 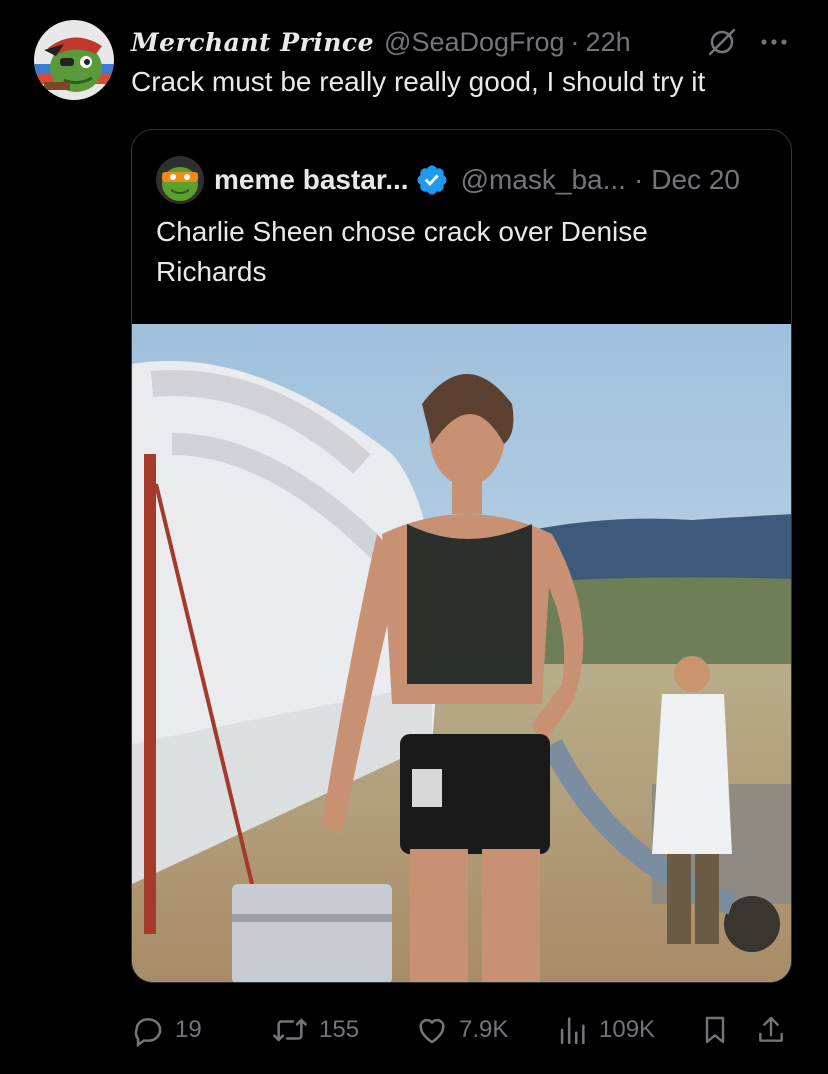 I want to click on views-count: 109K, so click(x=627, y=1029).